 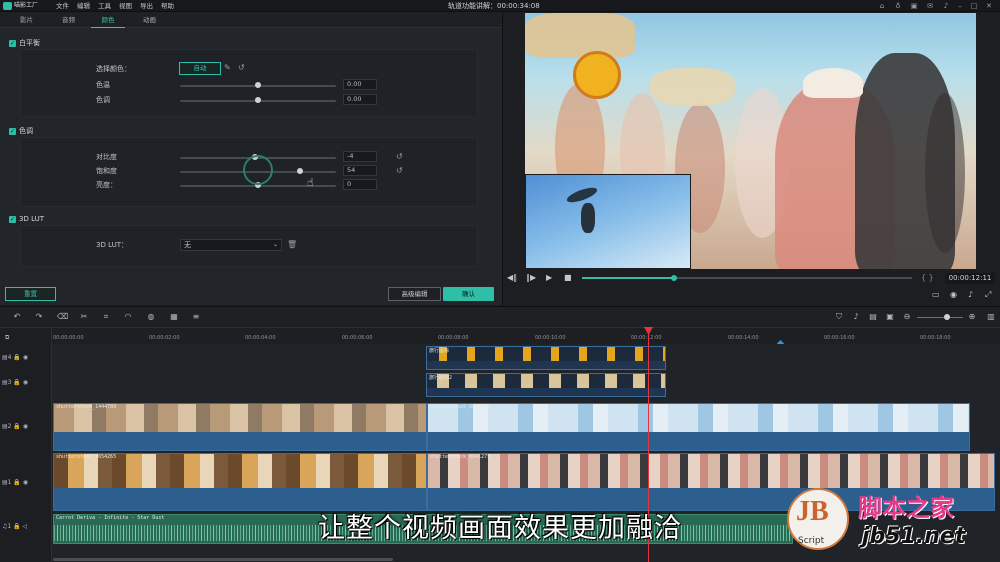 What do you see at coordinates (698, 427) in the screenshot?
I see `clip-track2-b: shutterstock_6843090` at bounding box center [698, 427].